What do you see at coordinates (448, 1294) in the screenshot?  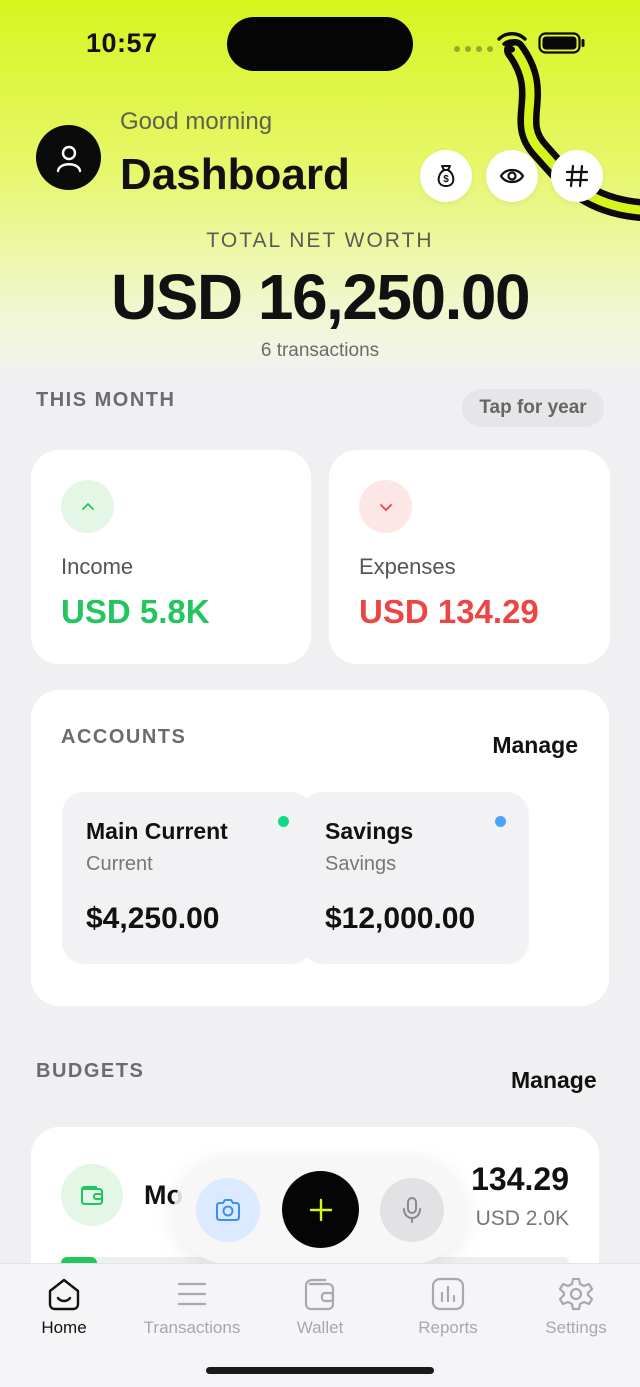 I see `chart-icon` at bounding box center [448, 1294].